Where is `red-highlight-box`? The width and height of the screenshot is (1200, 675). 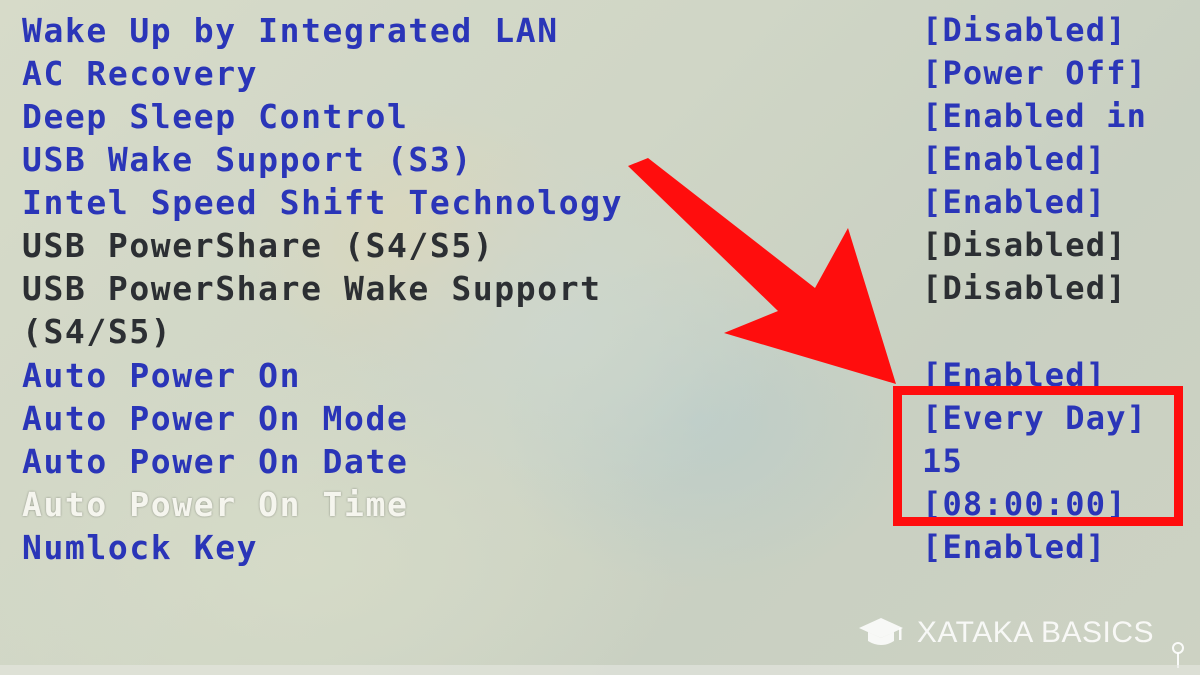 red-highlight-box is located at coordinates (1038, 456).